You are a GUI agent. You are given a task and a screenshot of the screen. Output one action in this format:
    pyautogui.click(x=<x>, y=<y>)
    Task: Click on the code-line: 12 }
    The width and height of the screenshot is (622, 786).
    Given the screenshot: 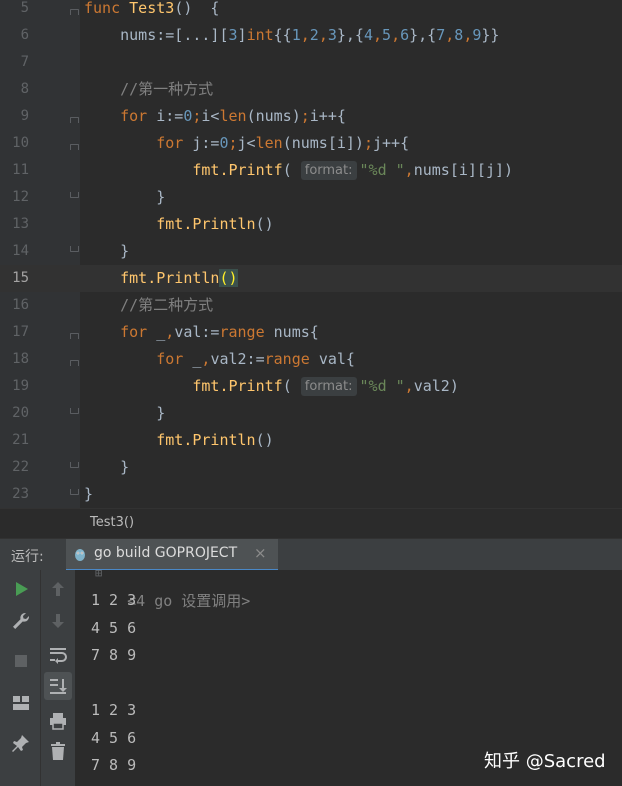 What is the action you would take?
    pyautogui.click(x=311, y=197)
    